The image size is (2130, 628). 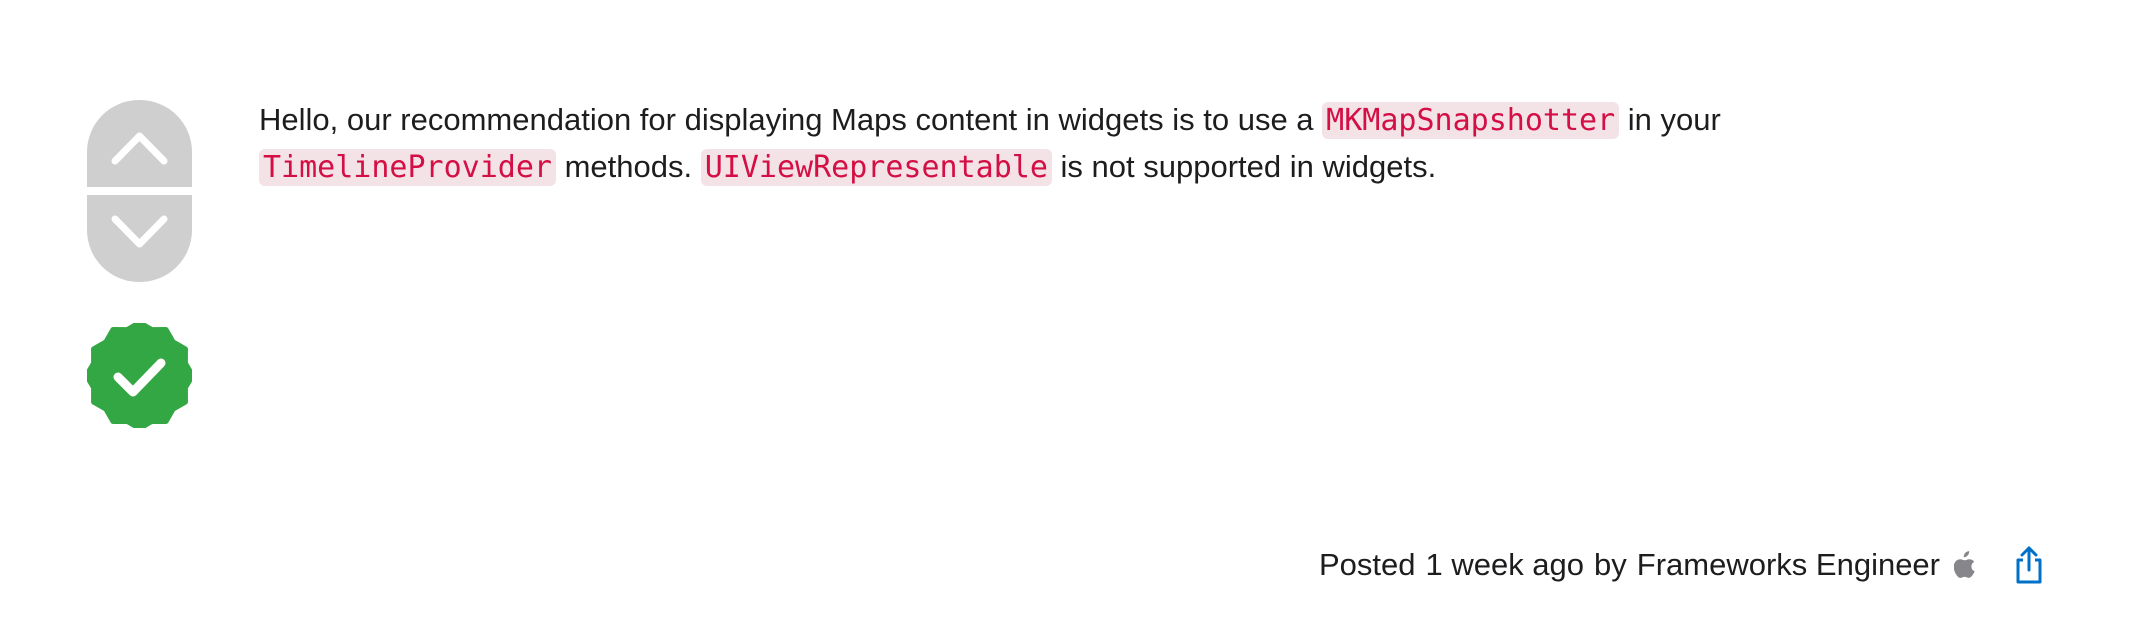 What do you see at coordinates (876, 167) in the screenshot?
I see `code-snippet: UIViewRepresentable` at bounding box center [876, 167].